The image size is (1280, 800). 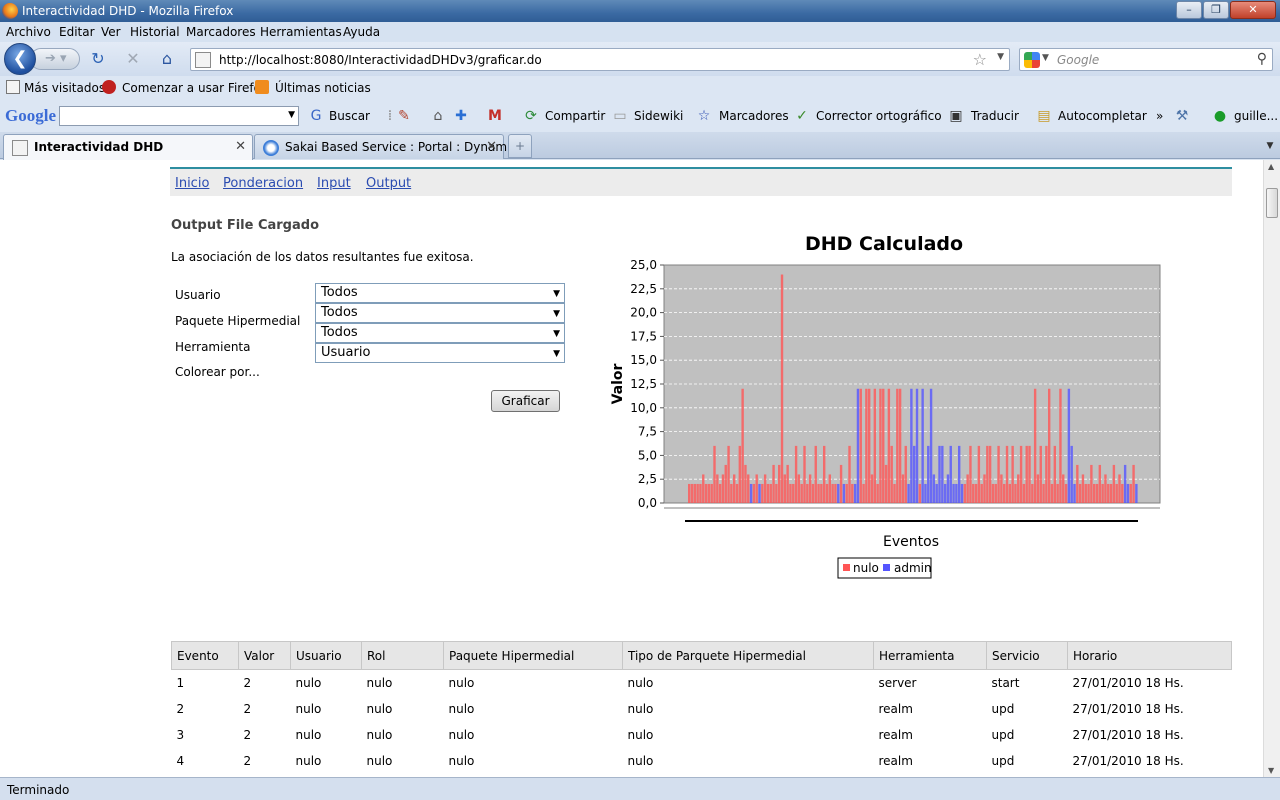 I want to click on bookmark-star-icon: ☆, so click(x=980, y=59).